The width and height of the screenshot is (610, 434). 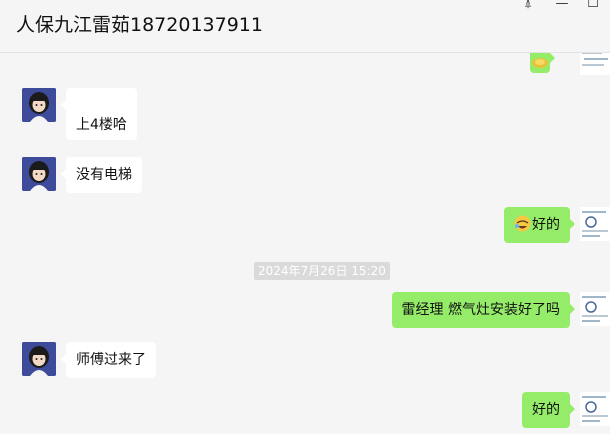 I want to click on incoming-message-bubble: 上4楼哈, so click(x=99, y=114).